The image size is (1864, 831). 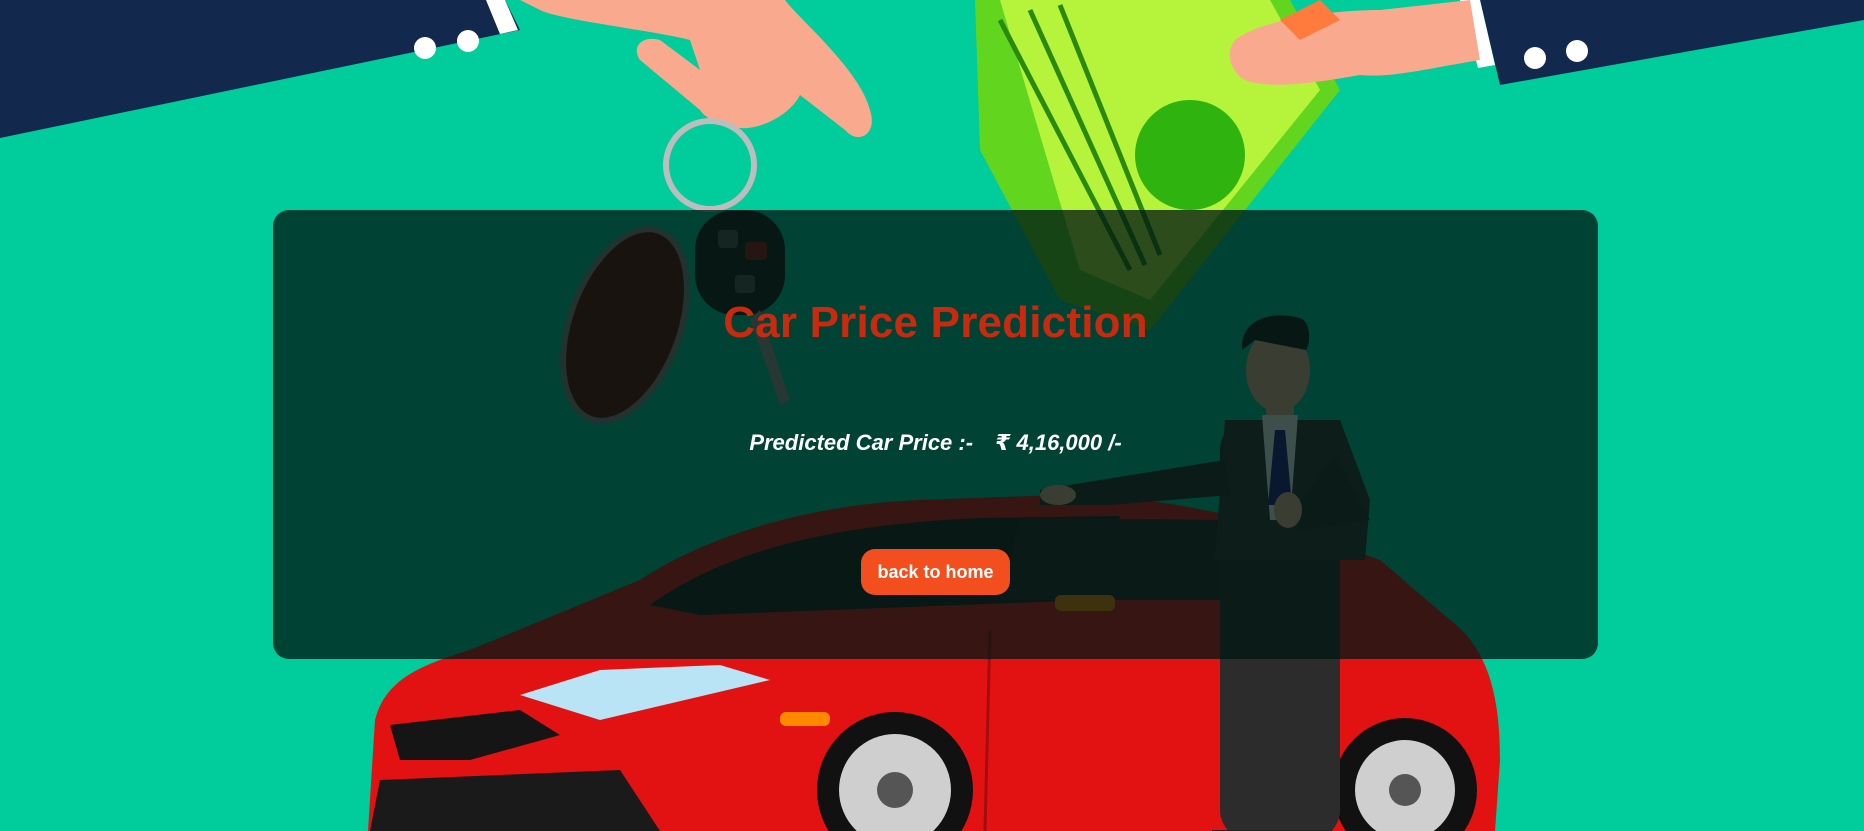 What do you see at coordinates (935, 572) in the screenshot?
I see `back-to-home-button: back to home` at bounding box center [935, 572].